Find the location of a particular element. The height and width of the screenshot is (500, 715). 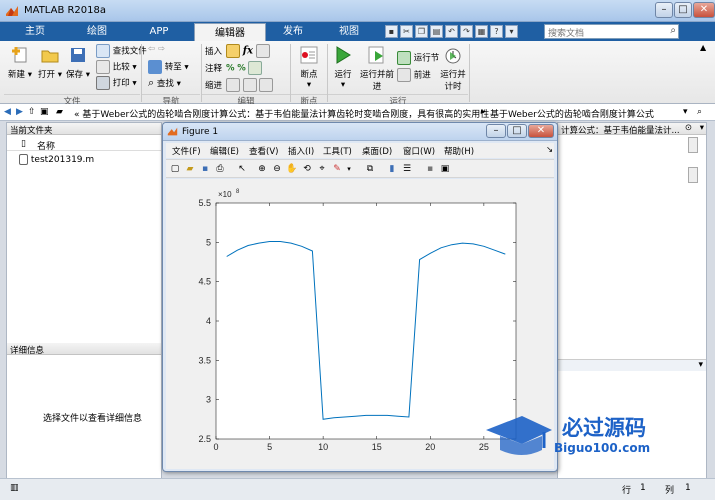

collapse-ribbon-icon: ▲ is located at coordinates (703, 47).